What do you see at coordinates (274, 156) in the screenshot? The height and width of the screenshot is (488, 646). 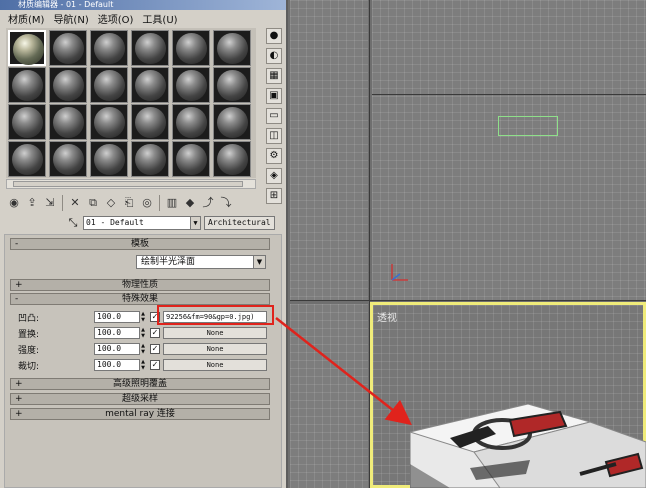 I see `options-icon: ⚙` at bounding box center [274, 156].